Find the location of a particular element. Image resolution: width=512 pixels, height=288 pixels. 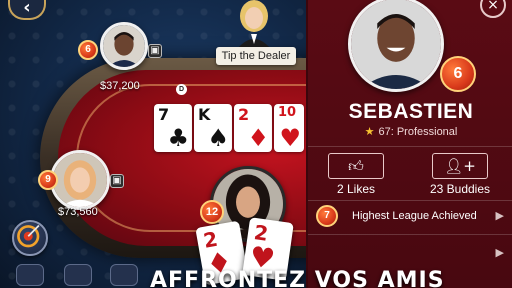

add-buddy-button: 👤︎+ is located at coordinates (460, 166).